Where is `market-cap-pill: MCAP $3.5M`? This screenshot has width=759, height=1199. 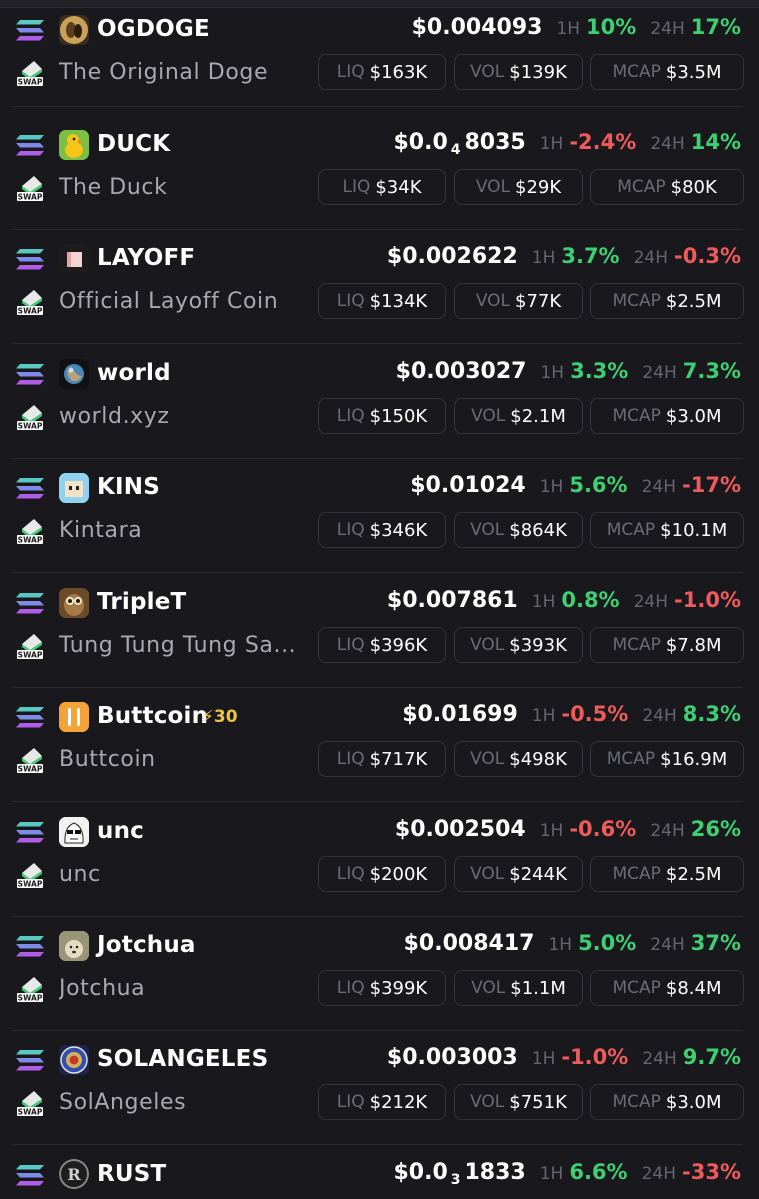
market-cap-pill: MCAP $3.5M is located at coordinates (667, 72).